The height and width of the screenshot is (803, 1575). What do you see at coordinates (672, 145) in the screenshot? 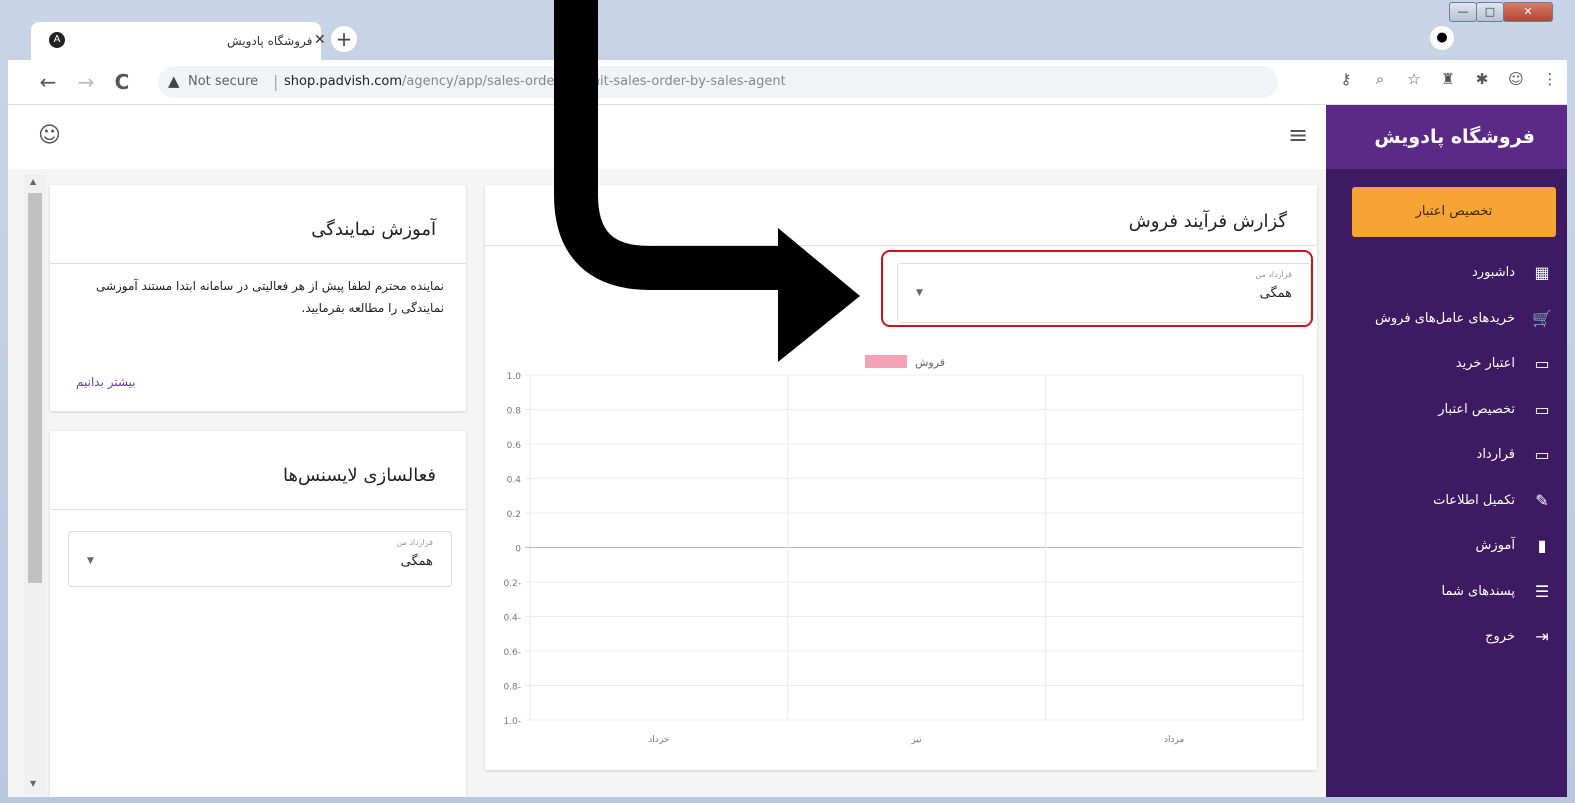
I see `arrow-shaft` at bounding box center [672, 145].